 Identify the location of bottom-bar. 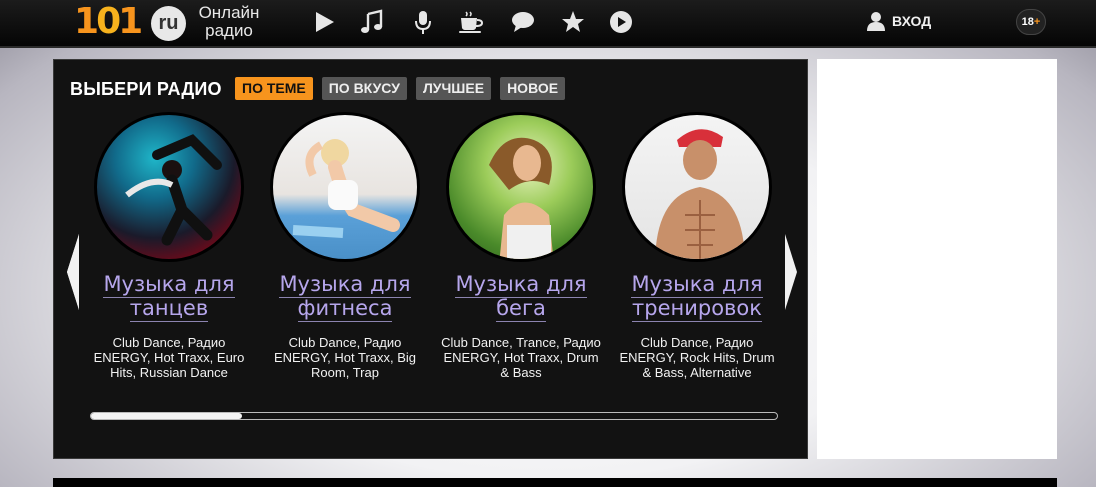
(555, 482).